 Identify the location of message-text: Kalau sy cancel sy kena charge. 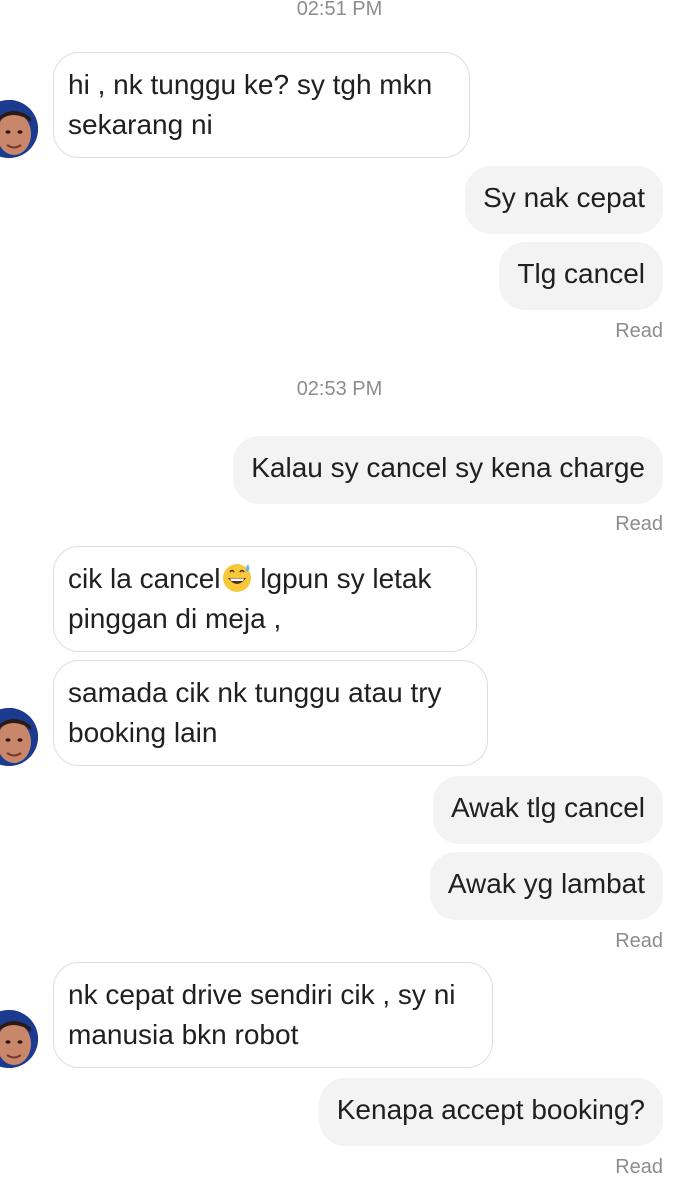
(448, 467).